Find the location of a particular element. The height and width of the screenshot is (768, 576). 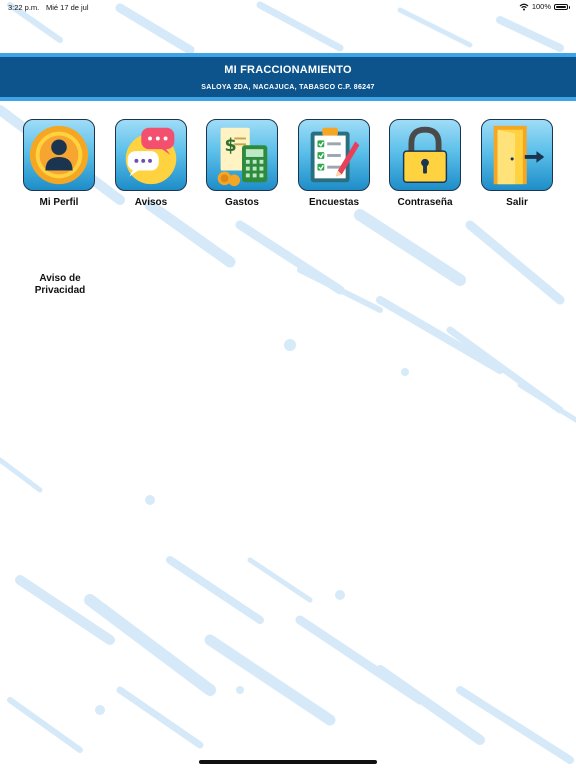

menu-item-gastos: $ Gastos is located at coordinates (242, 164).